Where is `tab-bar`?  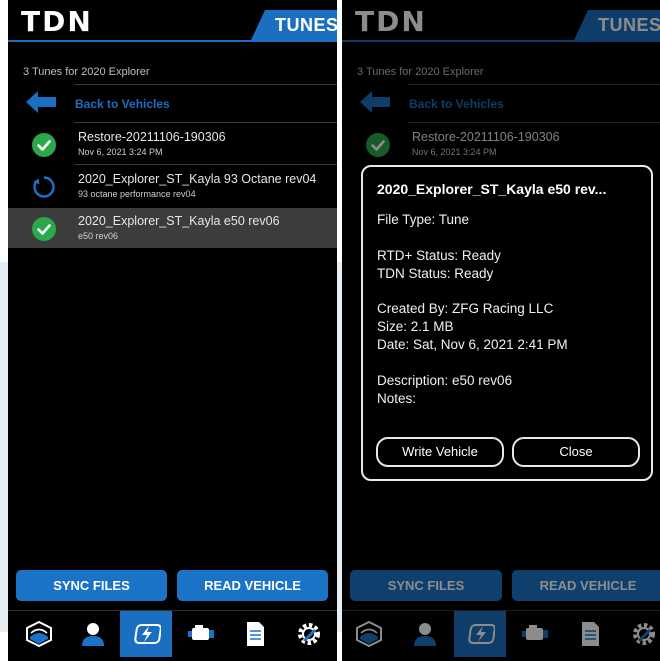
tab-bar is located at coordinates (172, 635).